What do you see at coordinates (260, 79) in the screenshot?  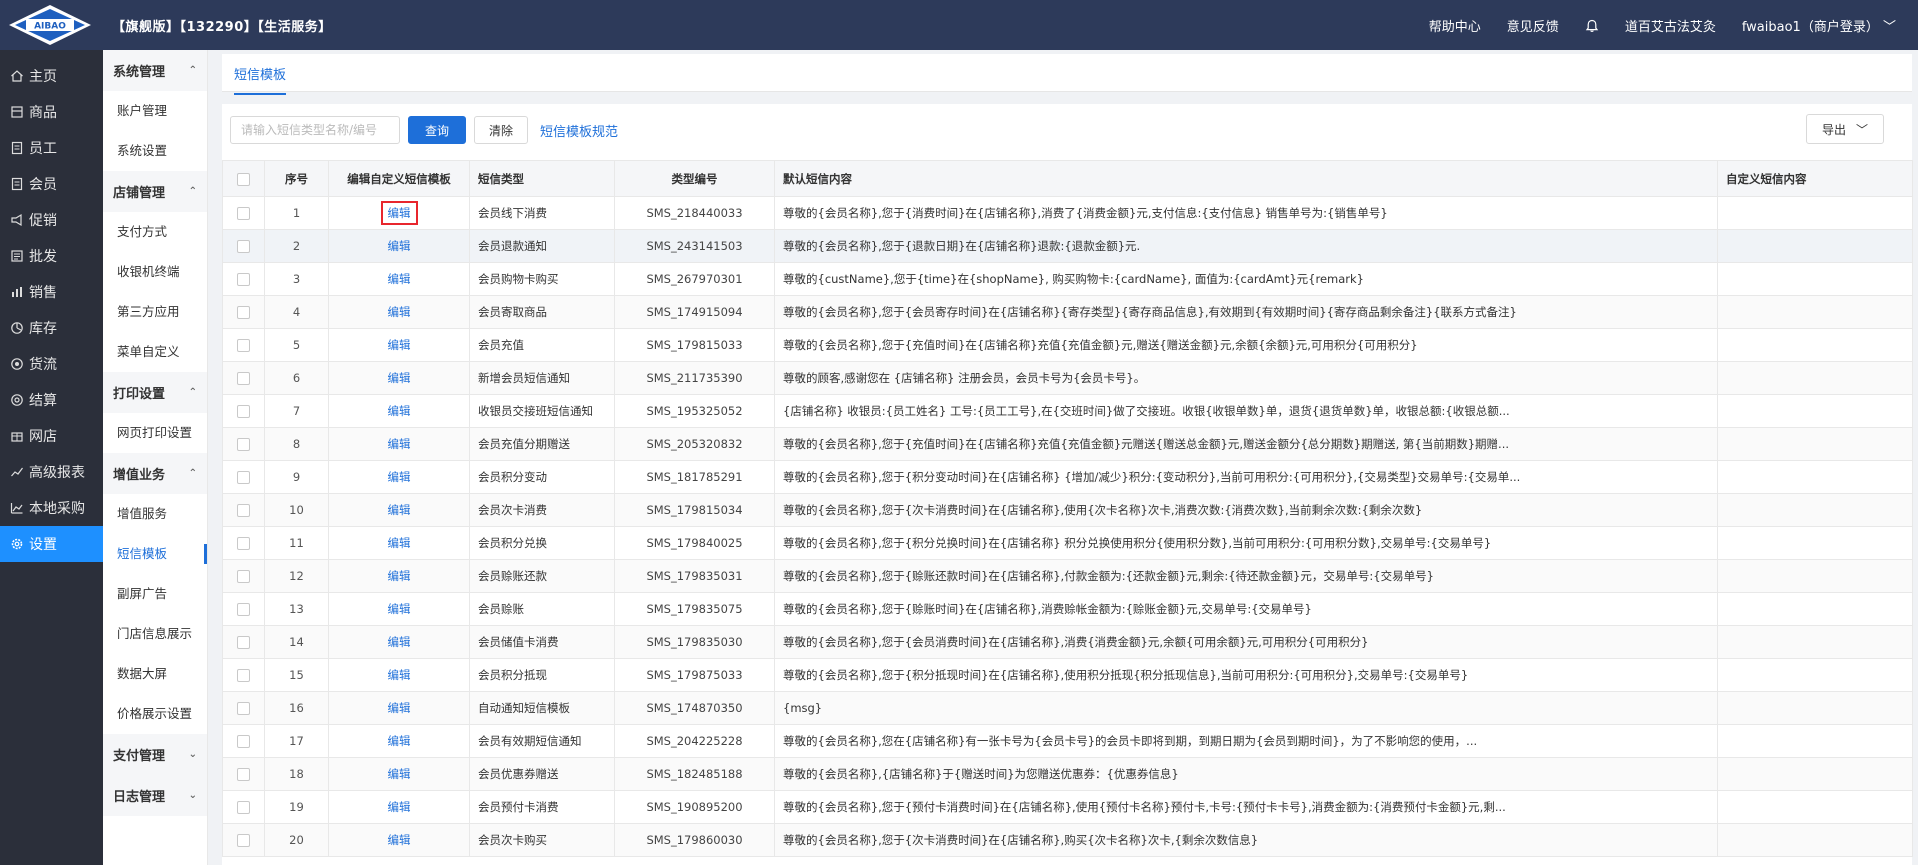 I see `tab-sms-templates: 短信模板` at bounding box center [260, 79].